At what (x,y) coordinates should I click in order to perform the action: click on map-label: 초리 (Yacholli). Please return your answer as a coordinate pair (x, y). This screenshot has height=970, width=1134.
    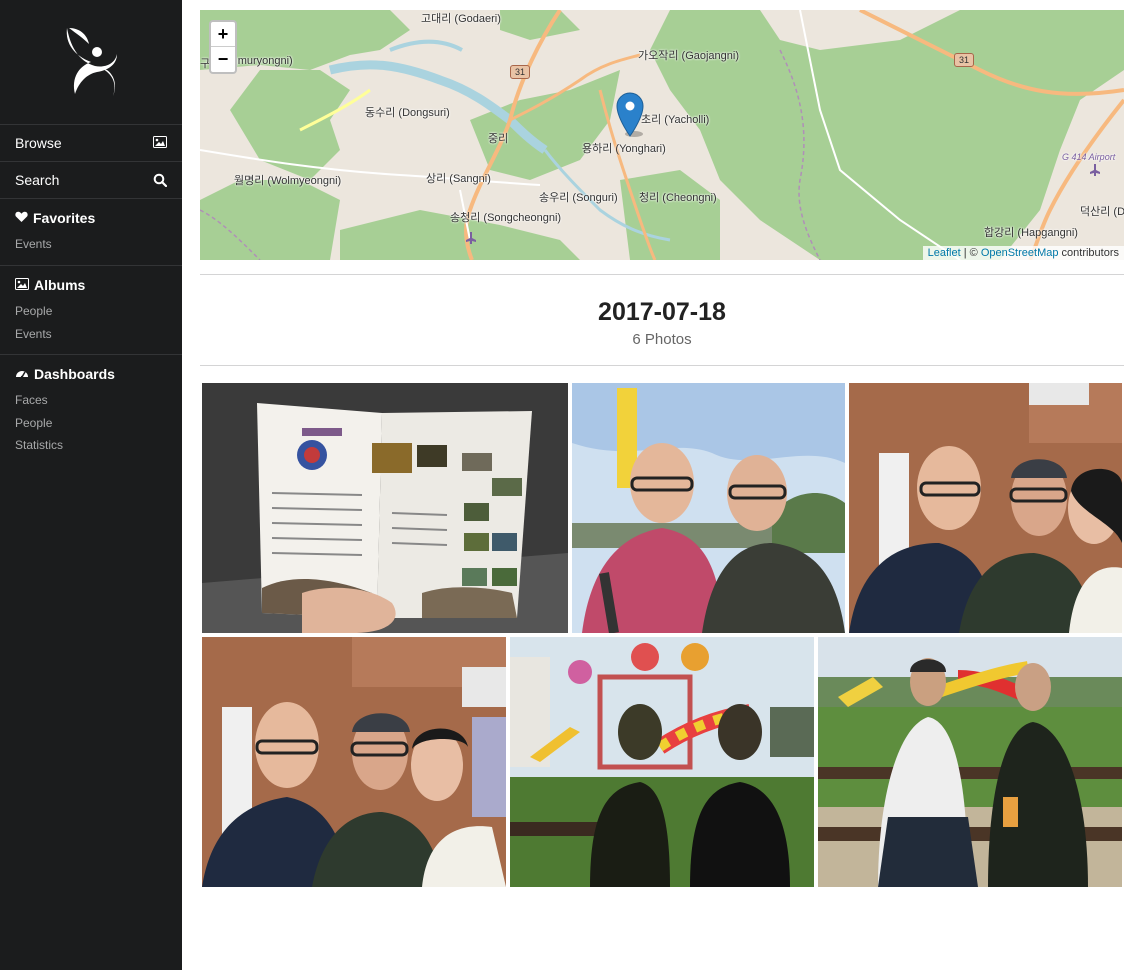
    Looking at the image, I should click on (675, 120).